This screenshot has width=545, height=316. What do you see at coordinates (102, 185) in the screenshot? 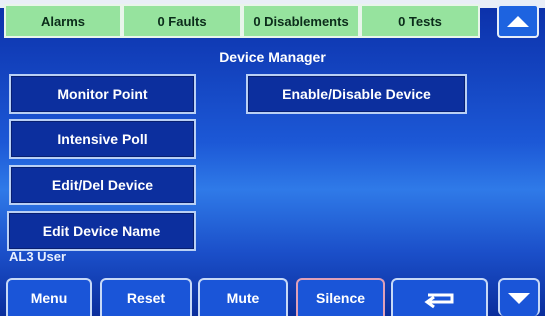
I see `edit-del-device-button: Edit/Del Device` at bounding box center [102, 185].